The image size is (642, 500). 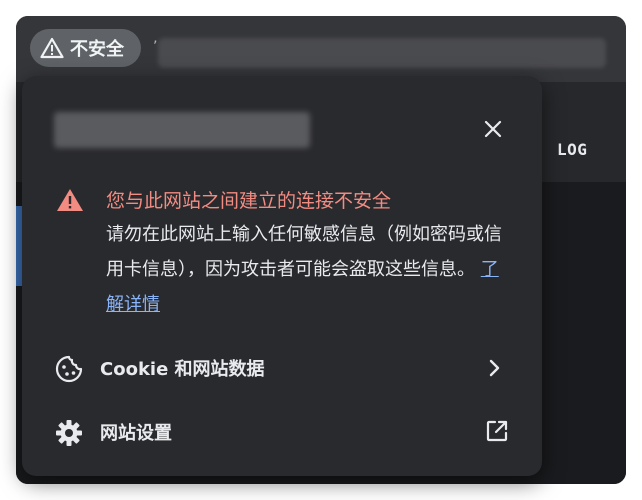 I want to click on close-icon, so click(x=493, y=131).